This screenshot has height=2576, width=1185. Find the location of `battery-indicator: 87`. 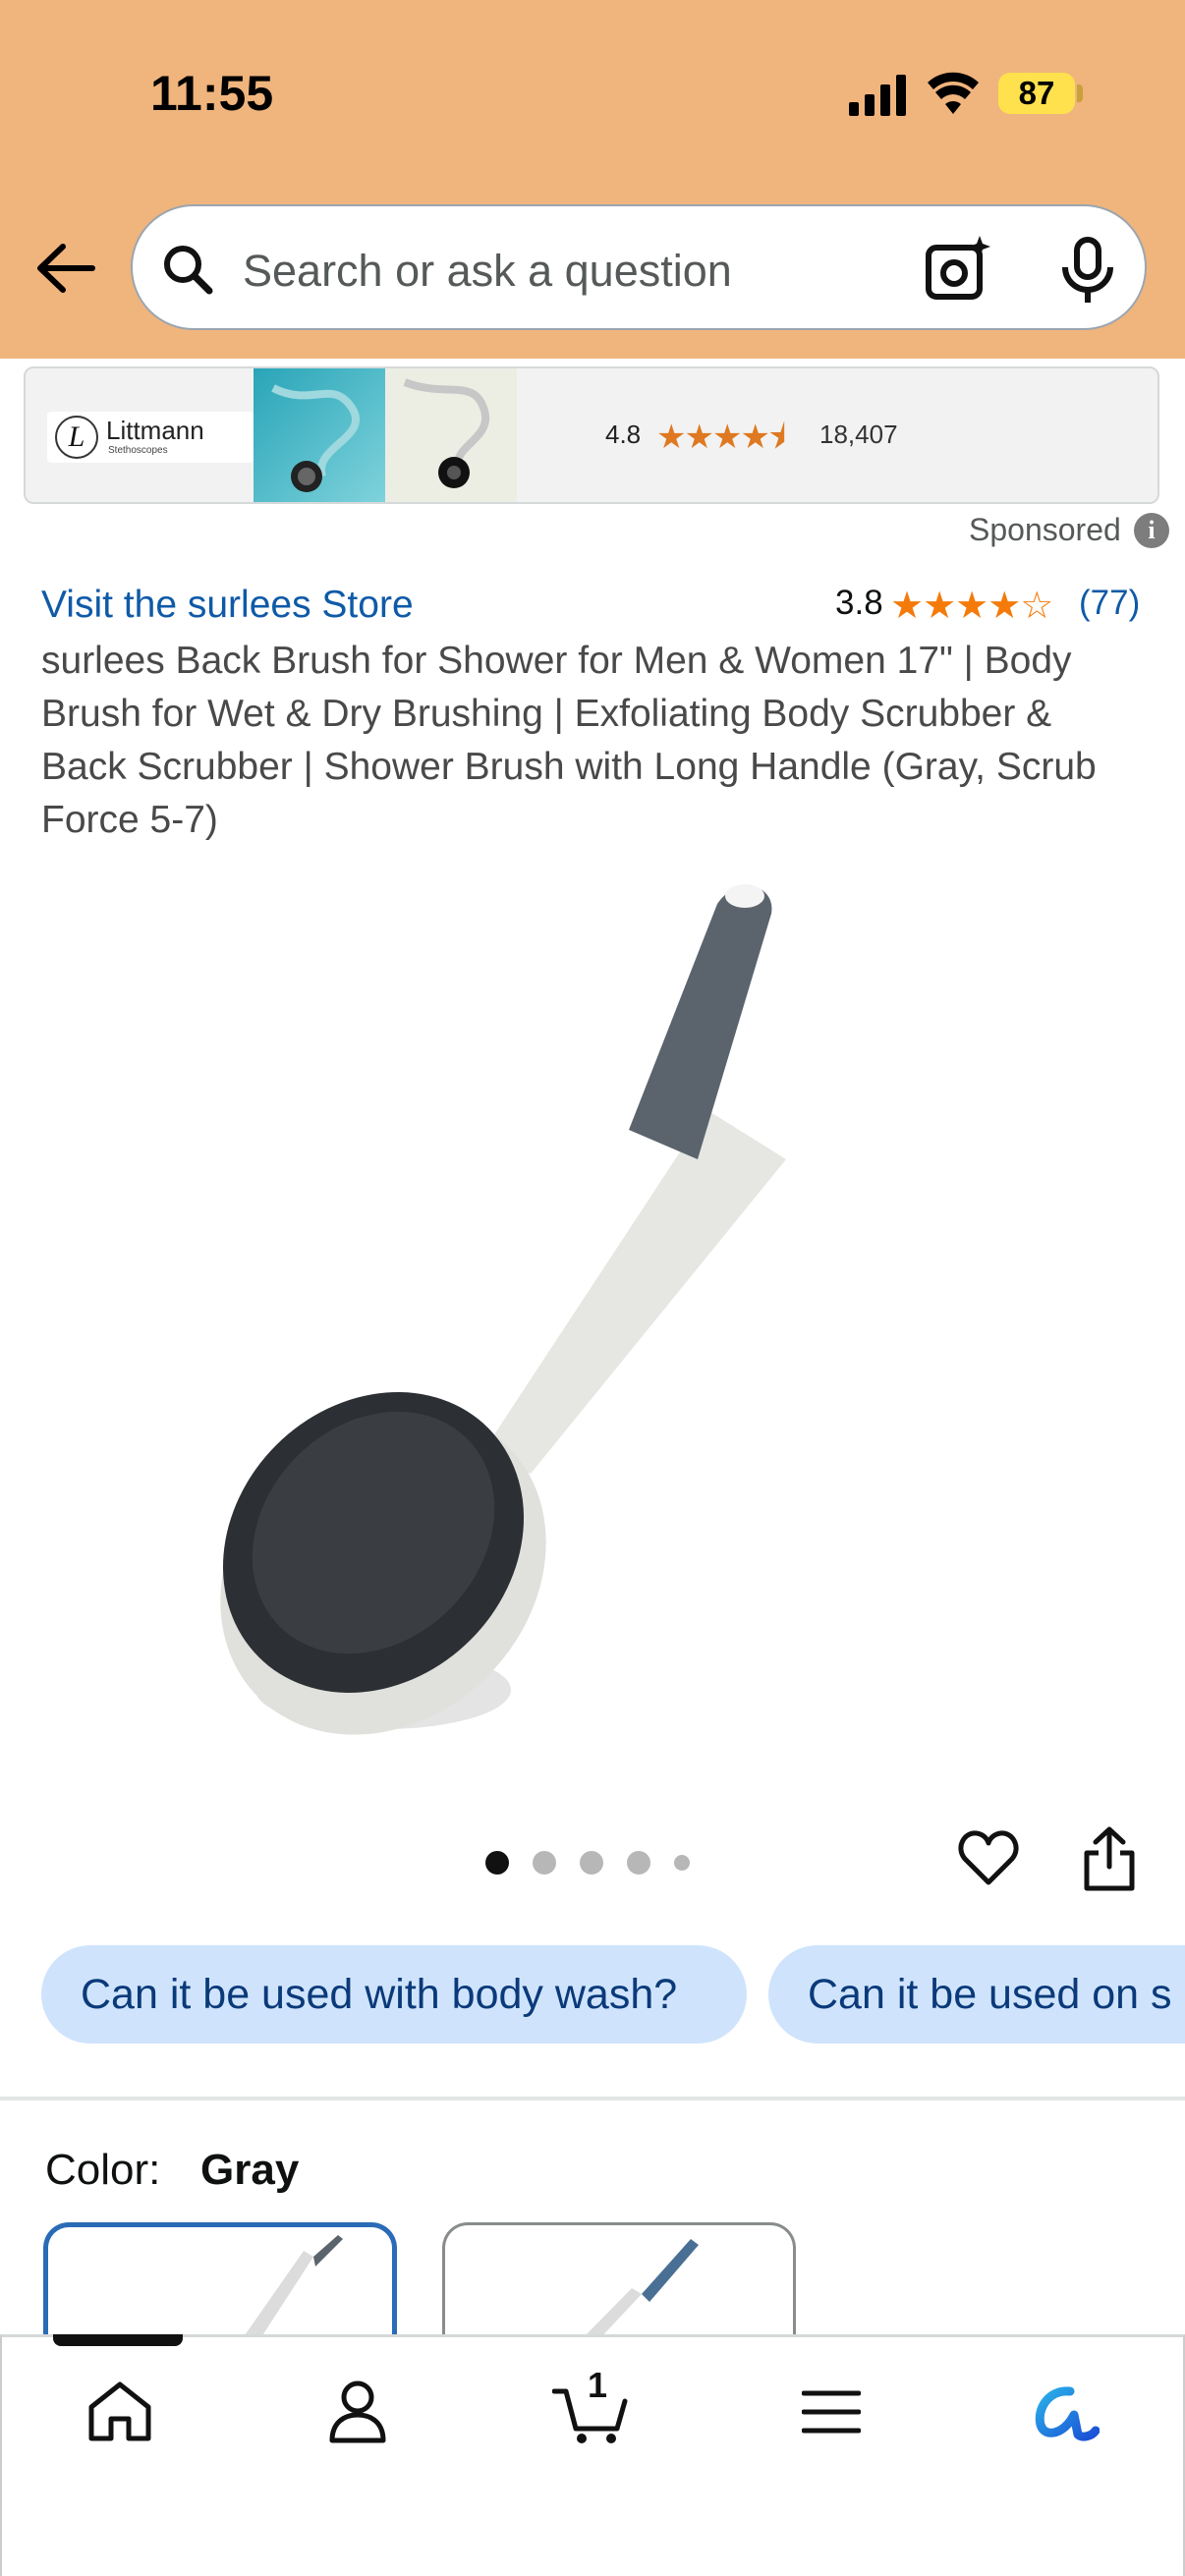

battery-indicator: 87 is located at coordinates (1037, 93).